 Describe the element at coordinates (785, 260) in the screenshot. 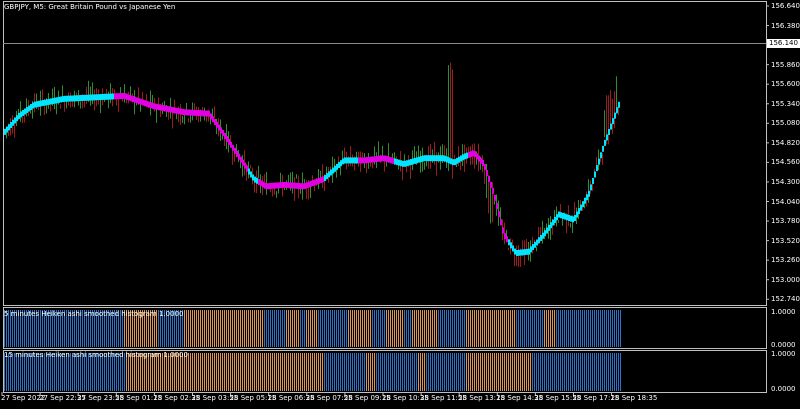

I see `price-axis-label: 153.260` at that location.